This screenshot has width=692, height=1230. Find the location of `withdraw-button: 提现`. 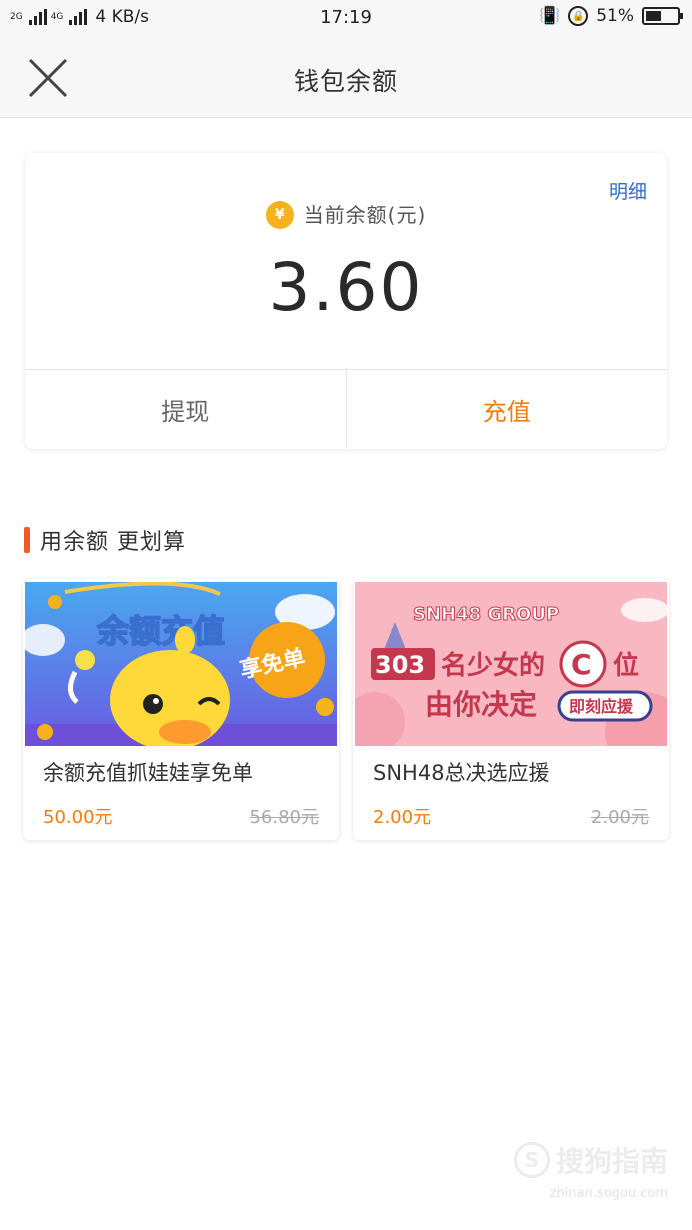

withdraw-button: 提现 is located at coordinates (186, 409).